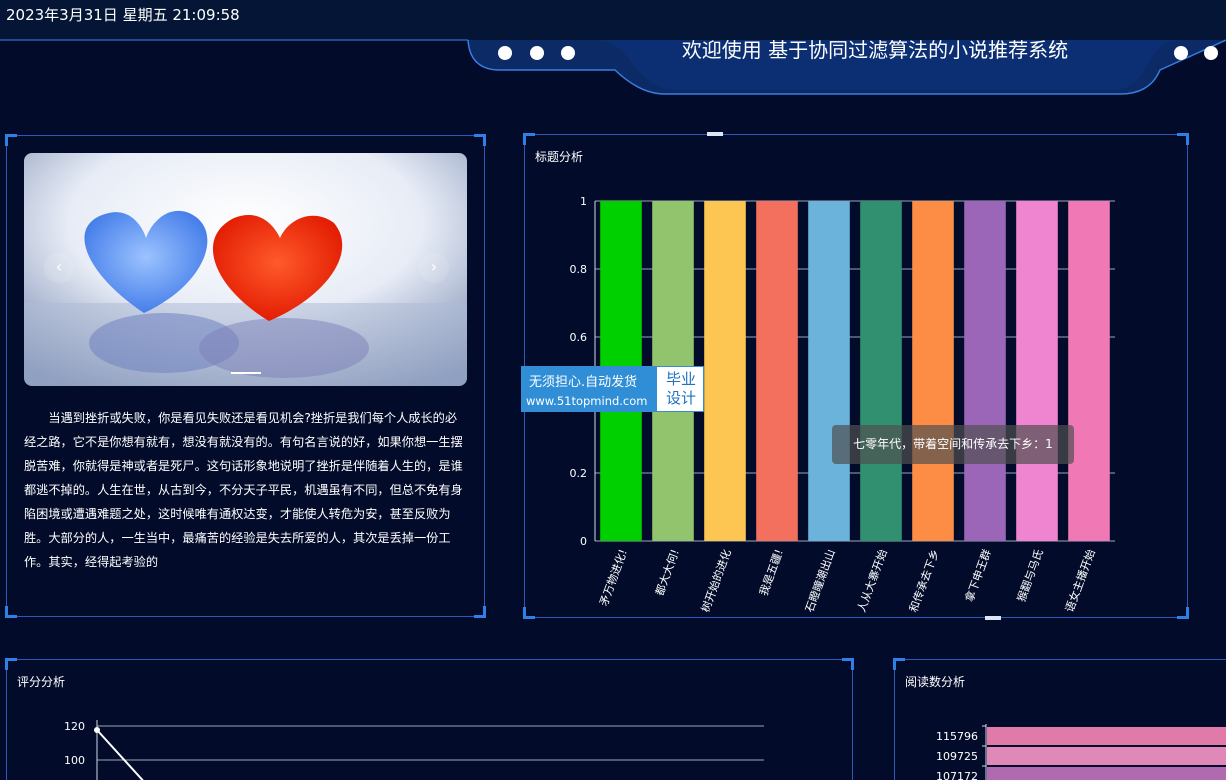 The image size is (1226, 780). What do you see at coordinates (771, 573) in the screenshot?
I see `x-tick-label: 我是五疆!` at bounding box center [771, 573].